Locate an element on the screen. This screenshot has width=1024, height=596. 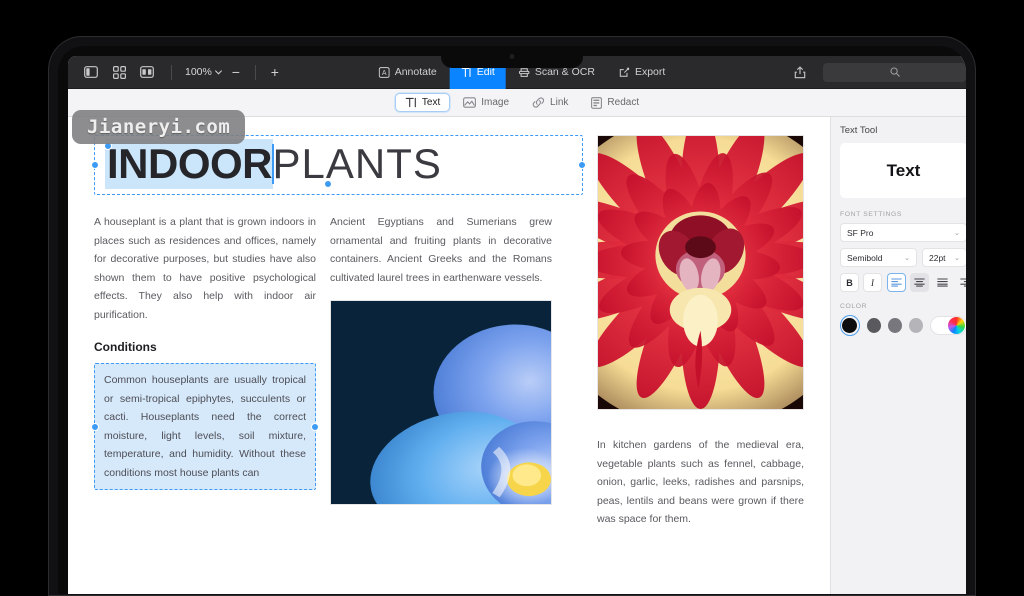
tool-text: Text is located at coordinates (422, 102).